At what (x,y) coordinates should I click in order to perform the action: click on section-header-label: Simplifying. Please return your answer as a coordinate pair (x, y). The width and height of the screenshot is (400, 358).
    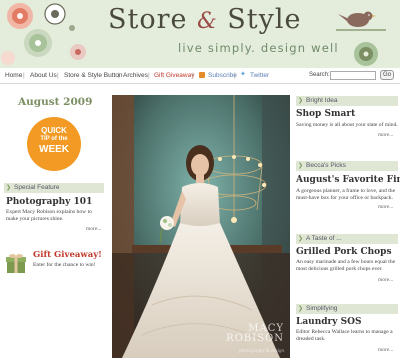
    Looking at the image, I should click on (322, 308).